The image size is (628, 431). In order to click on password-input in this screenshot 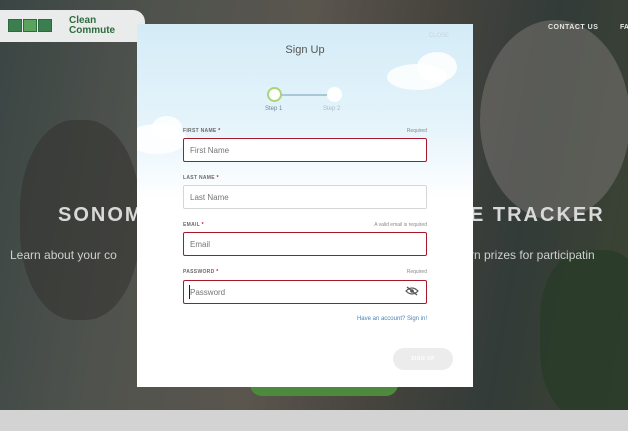, I will do `click(305, 292)`.